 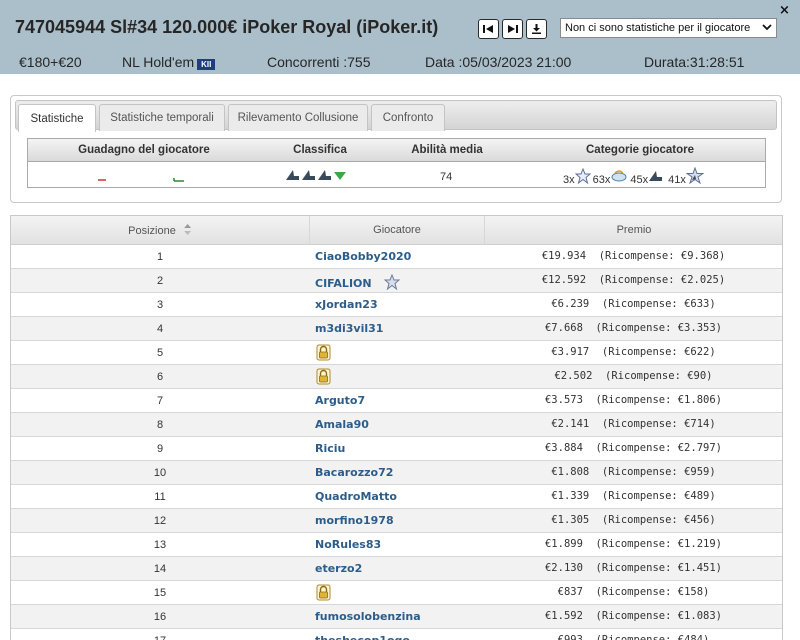 What do you see at coordinates (619, 176) in the screenshot?
I see `fish-icon` at bounding box center [619, 176].